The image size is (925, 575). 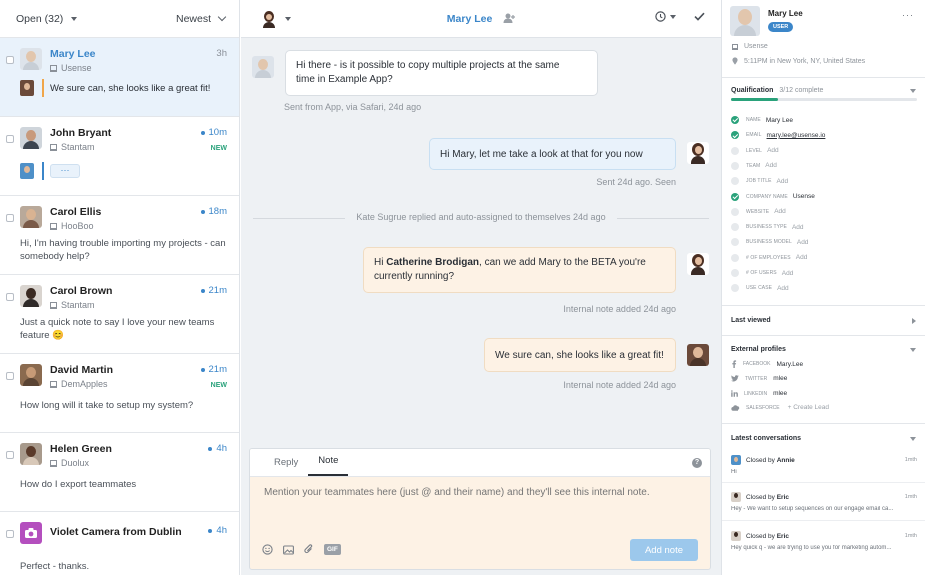 I want to click on create-lead-link: + Create Lead, so click(x=808, y=407).